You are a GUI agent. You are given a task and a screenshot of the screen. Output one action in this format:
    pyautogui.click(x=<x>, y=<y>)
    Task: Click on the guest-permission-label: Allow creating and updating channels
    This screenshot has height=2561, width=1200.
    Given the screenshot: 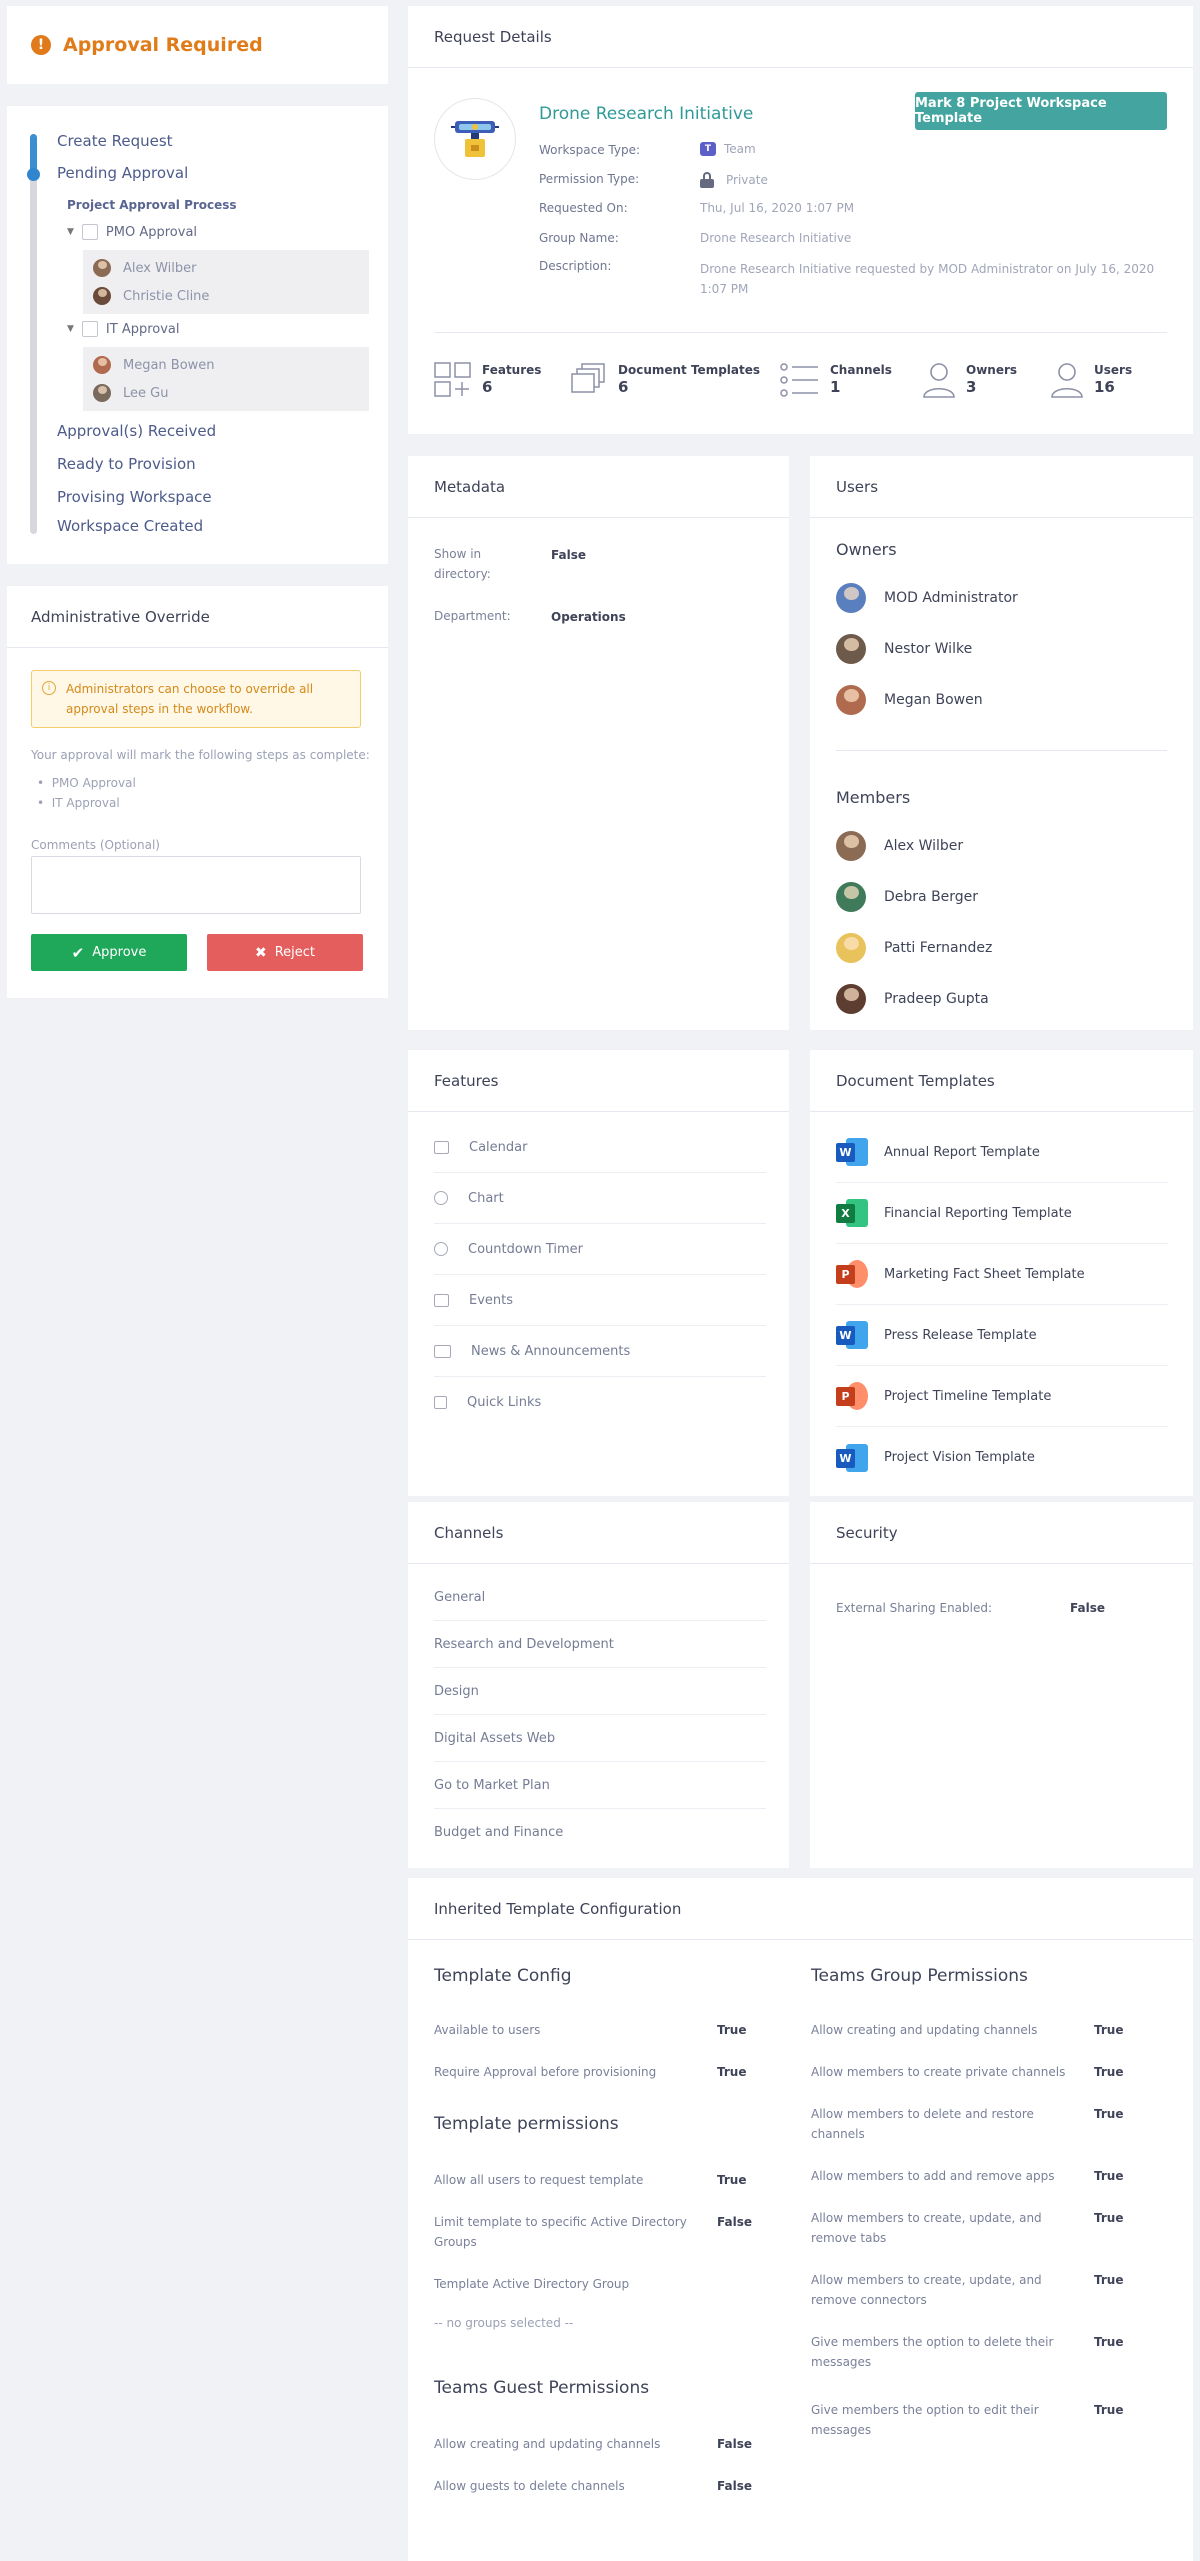 What is the action you would take?
    pyautogui.click(x=547, y=2444)
    